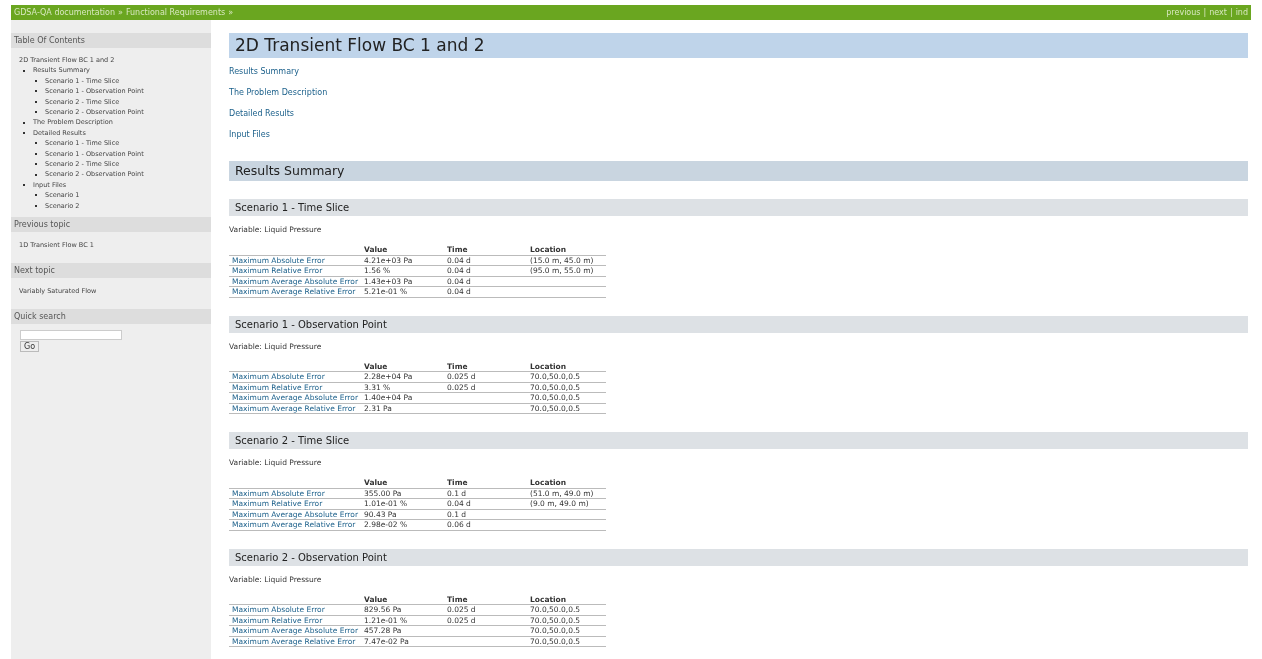  I want to click on subsection-heading: Scenario 2 - Time Slice, so click(738, 440).